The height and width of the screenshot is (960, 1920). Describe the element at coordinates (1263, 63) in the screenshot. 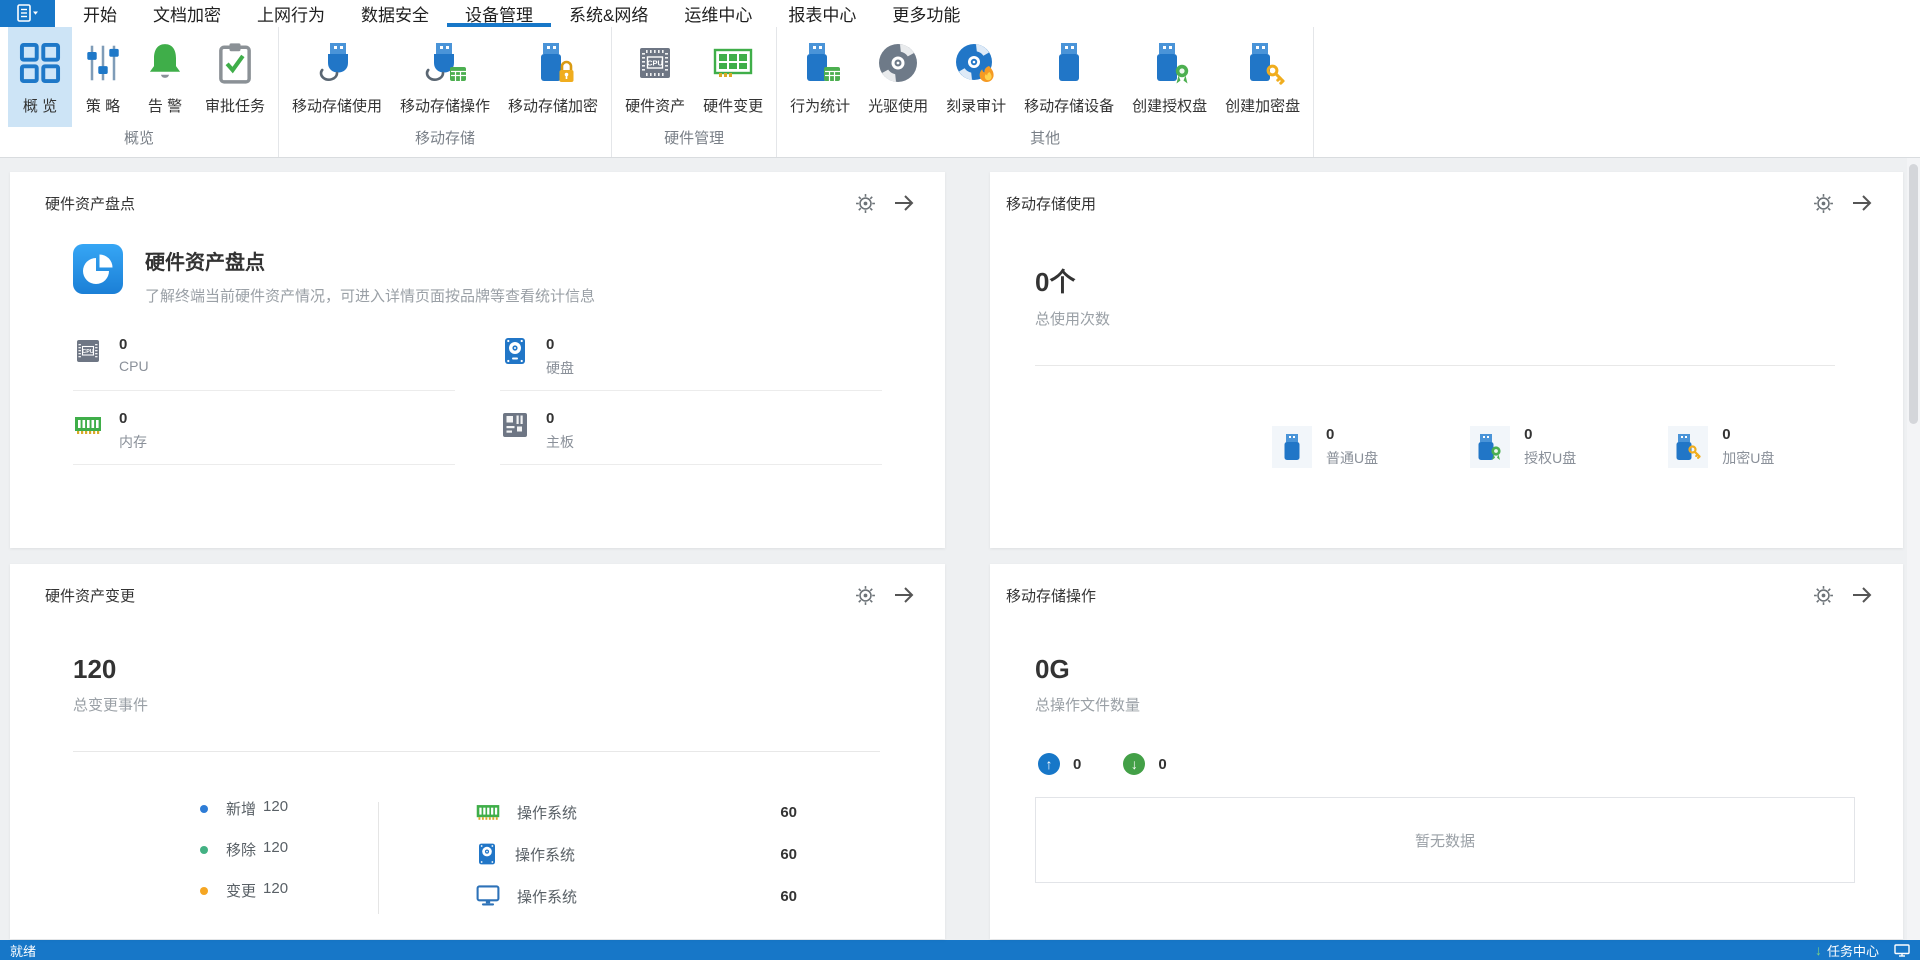

I see `usb-key-icon` at that location.